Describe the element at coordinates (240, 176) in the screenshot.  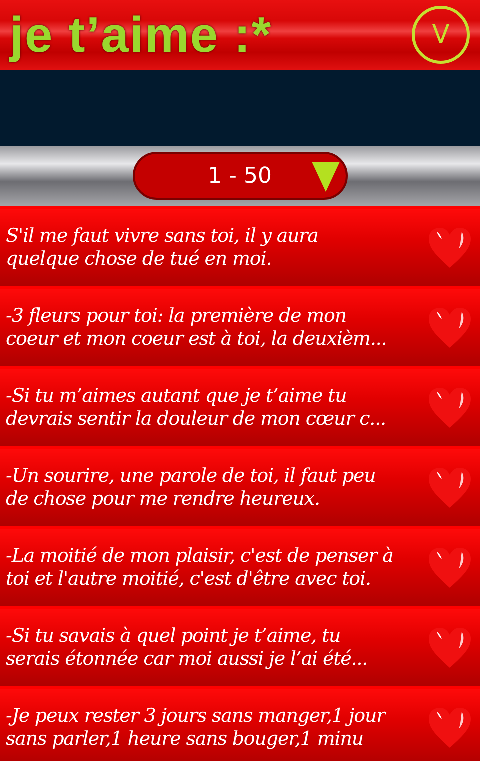
I see `range-dropdown: 1 - 50` at that location.